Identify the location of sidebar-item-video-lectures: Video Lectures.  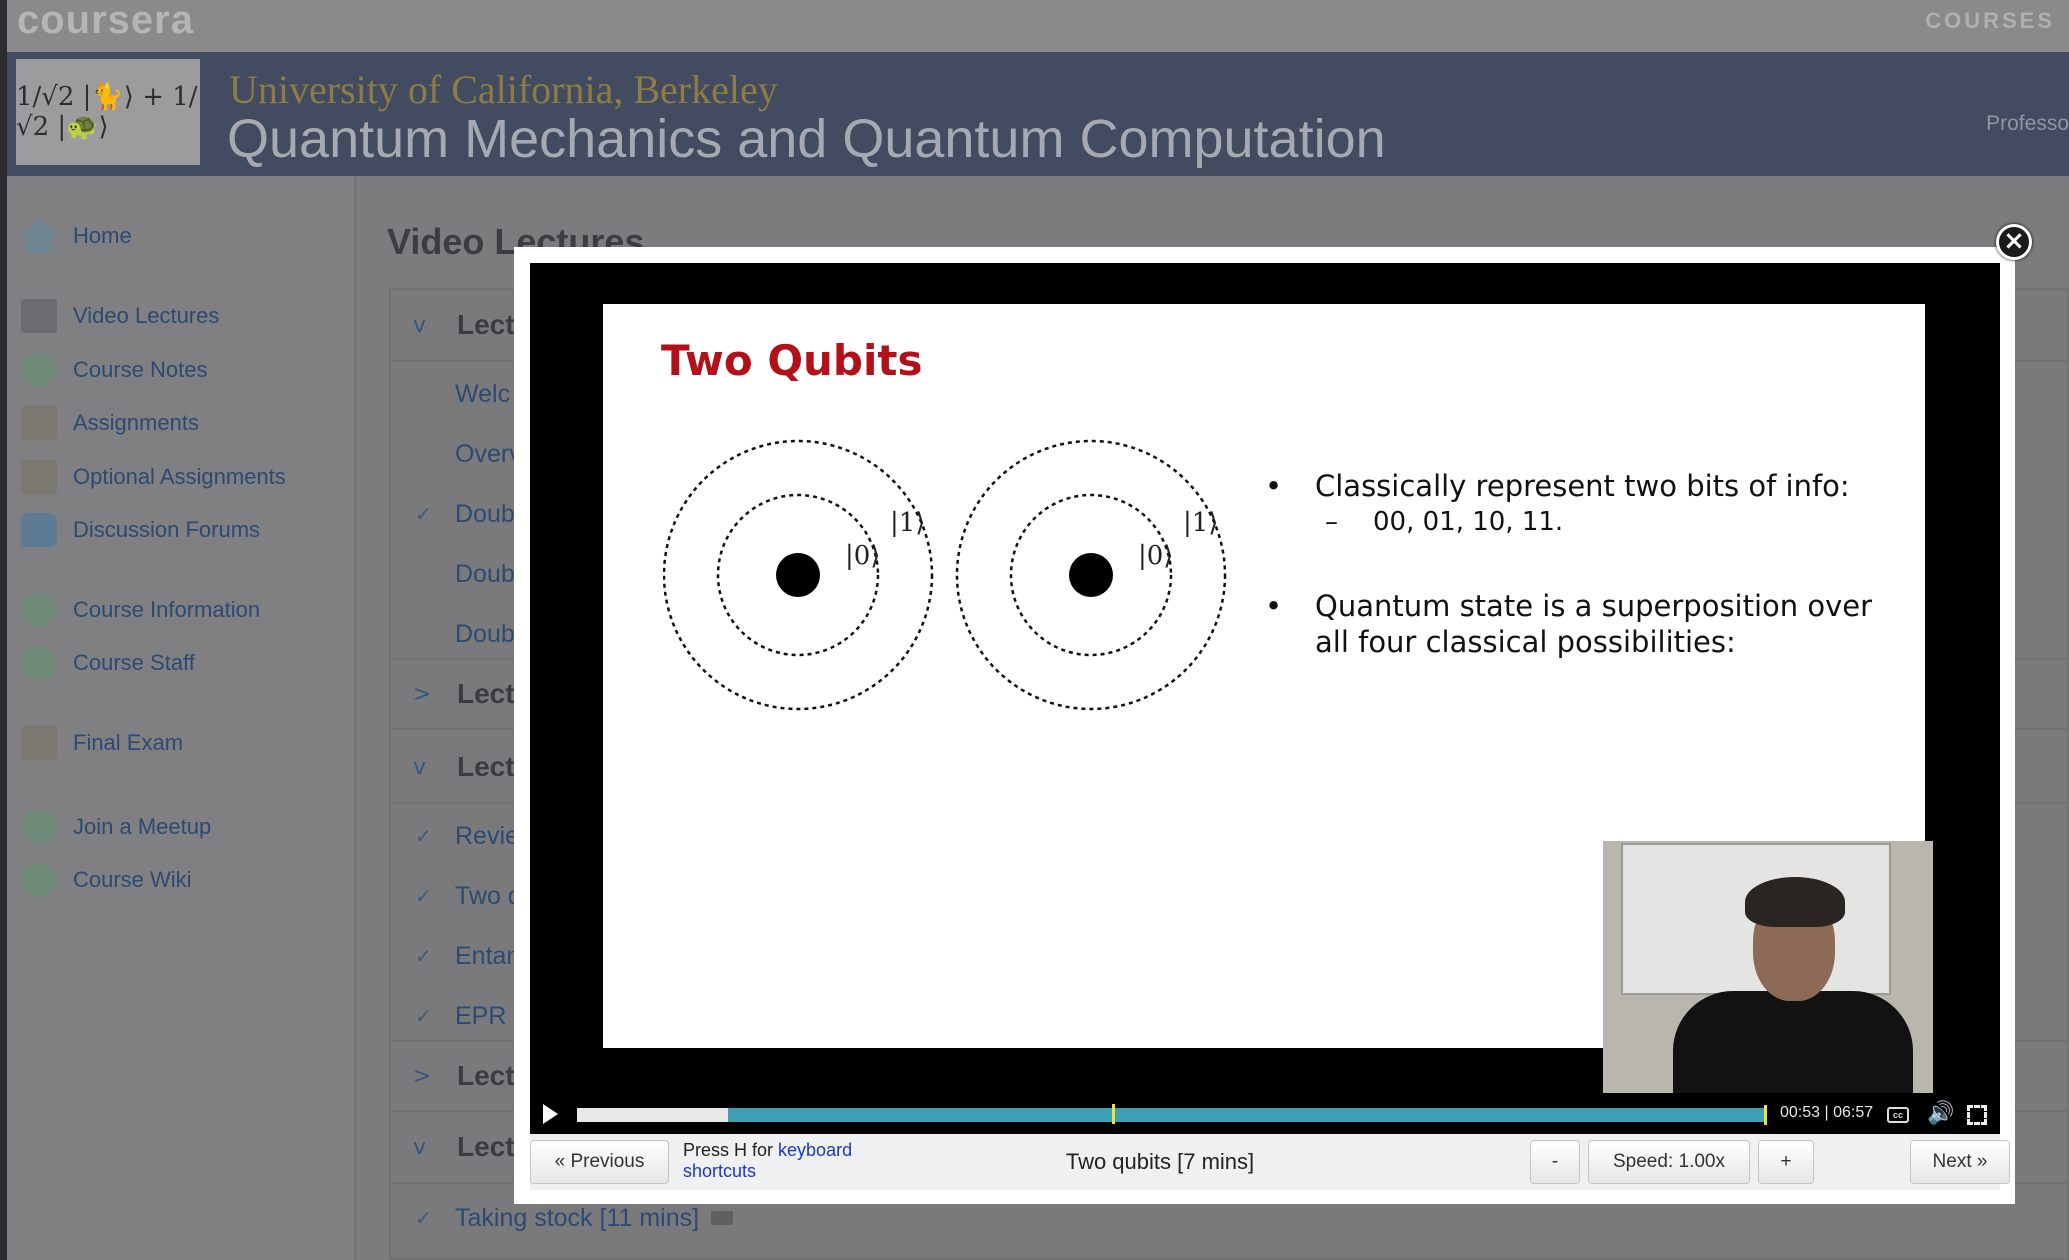
(120, 316).